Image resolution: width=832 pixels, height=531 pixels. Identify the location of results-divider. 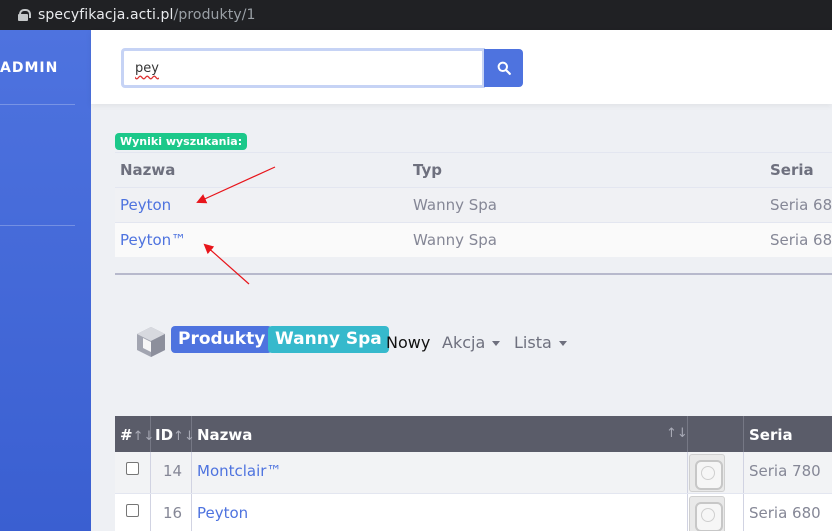
(473, 274).